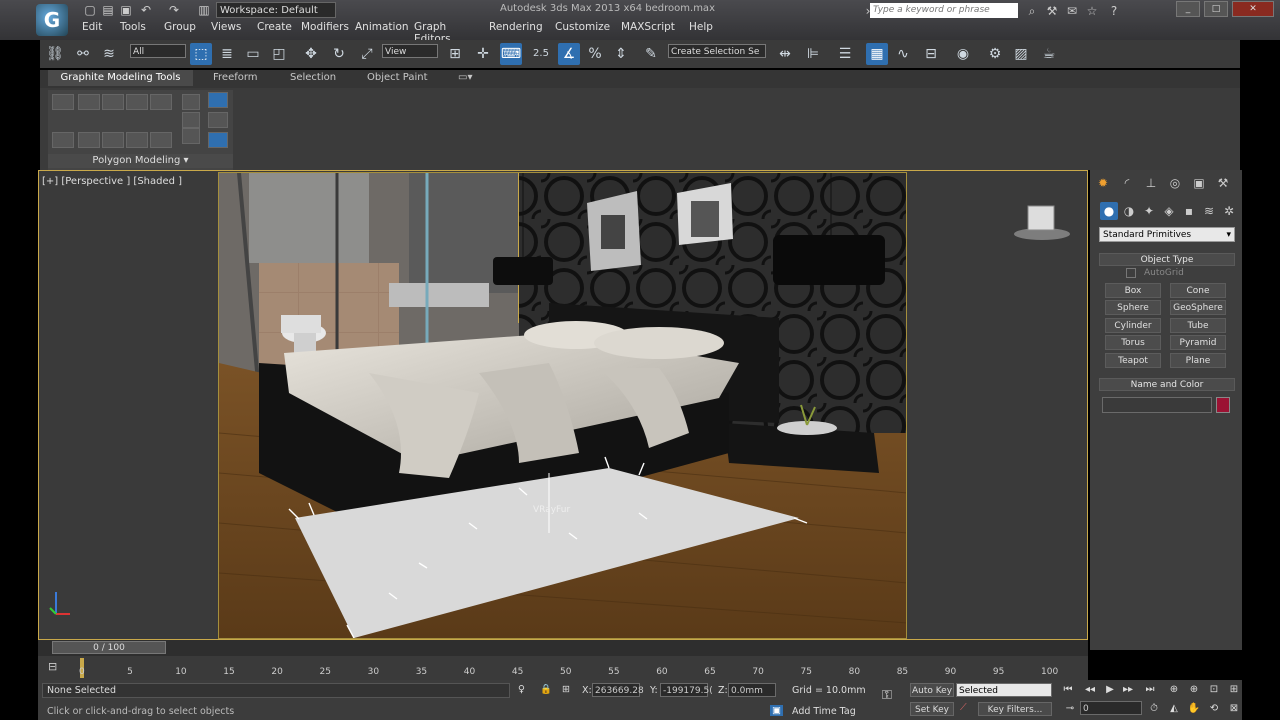  What do you see at coordinates (1004, 690) in the screenshot?
I see `key-mode-dropdown: Selected` at bounding box center [1004, 690].